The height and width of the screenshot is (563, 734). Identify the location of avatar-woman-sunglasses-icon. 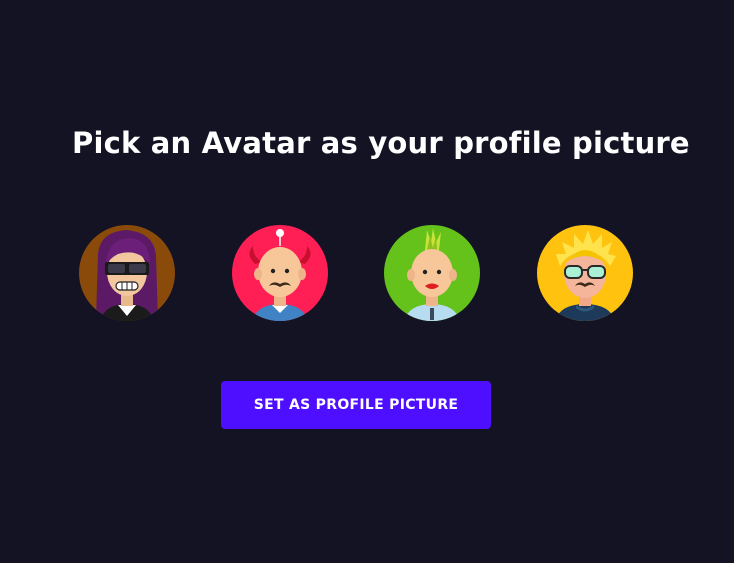
(127, 273).